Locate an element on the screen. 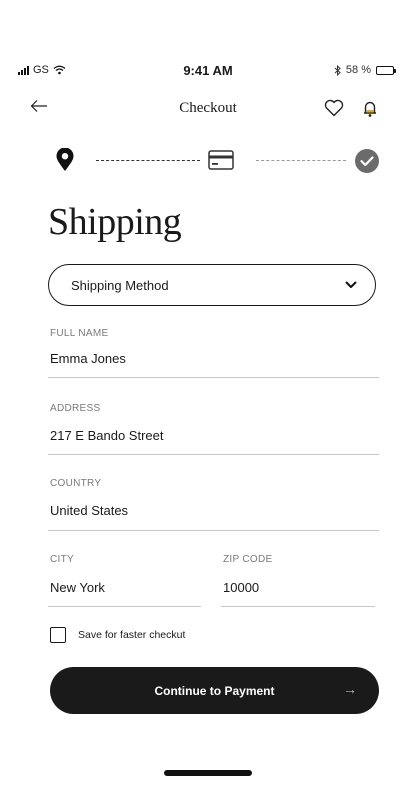 This screenshot has width=416, height=800. battery-percent: 58 % is located at coordinates (358, 70).